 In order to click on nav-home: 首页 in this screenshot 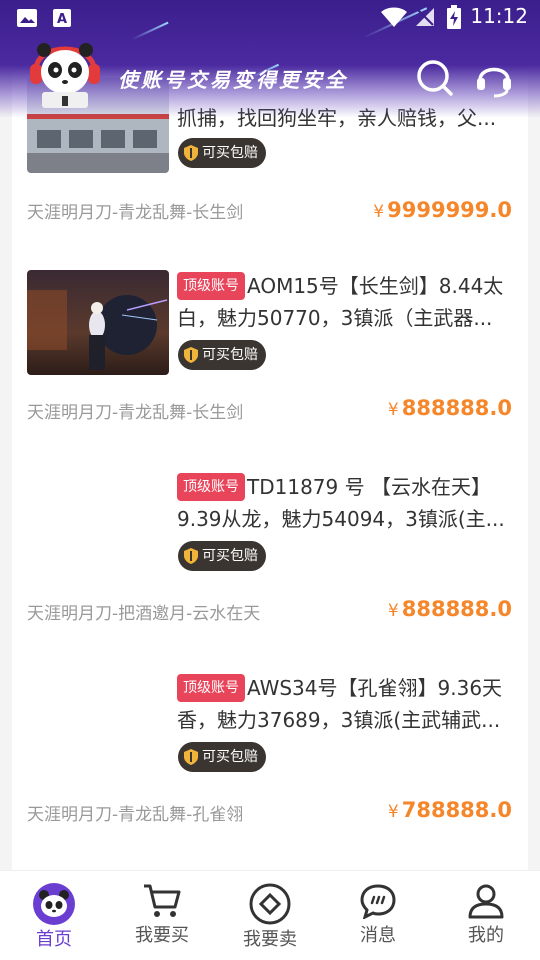, I will do `click(54, 915)`.